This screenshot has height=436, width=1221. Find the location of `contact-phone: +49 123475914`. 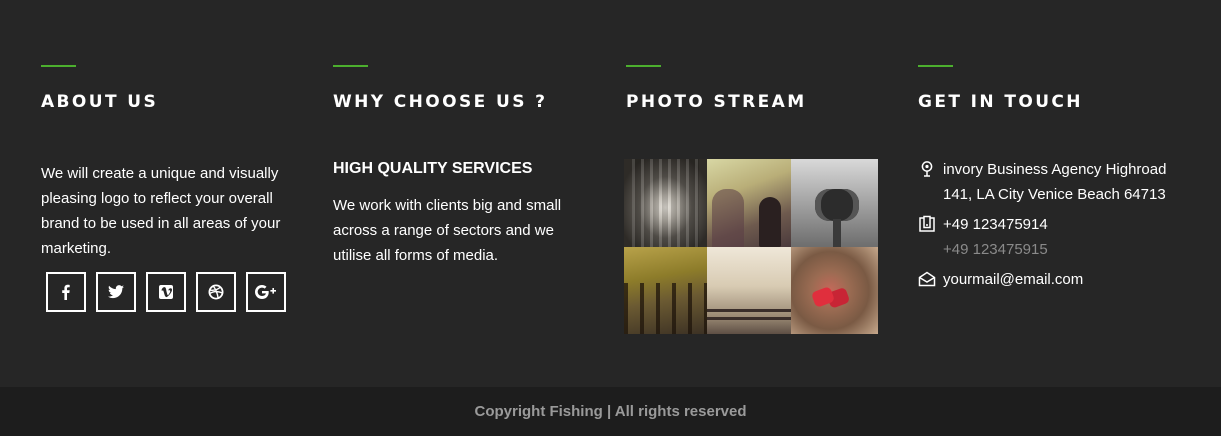

contact-phone: +49 123475914 is located at coordinates (983, 224).